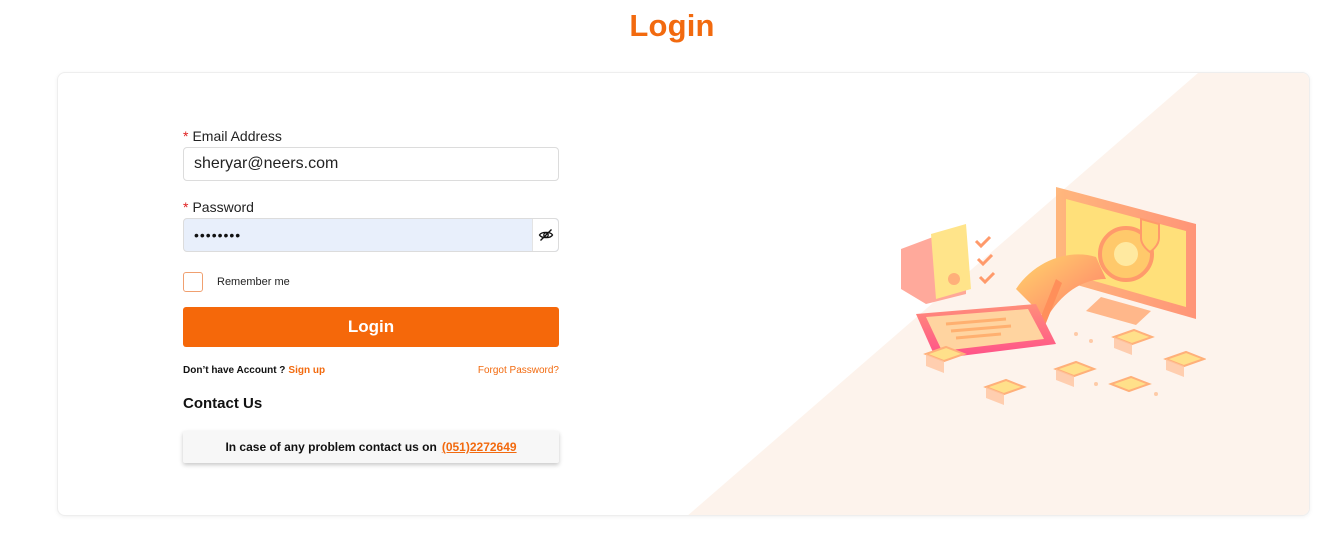  Describe the element at coordinates (193, 282) in the screenshot. I see `remember-me-checkbox` at that location.